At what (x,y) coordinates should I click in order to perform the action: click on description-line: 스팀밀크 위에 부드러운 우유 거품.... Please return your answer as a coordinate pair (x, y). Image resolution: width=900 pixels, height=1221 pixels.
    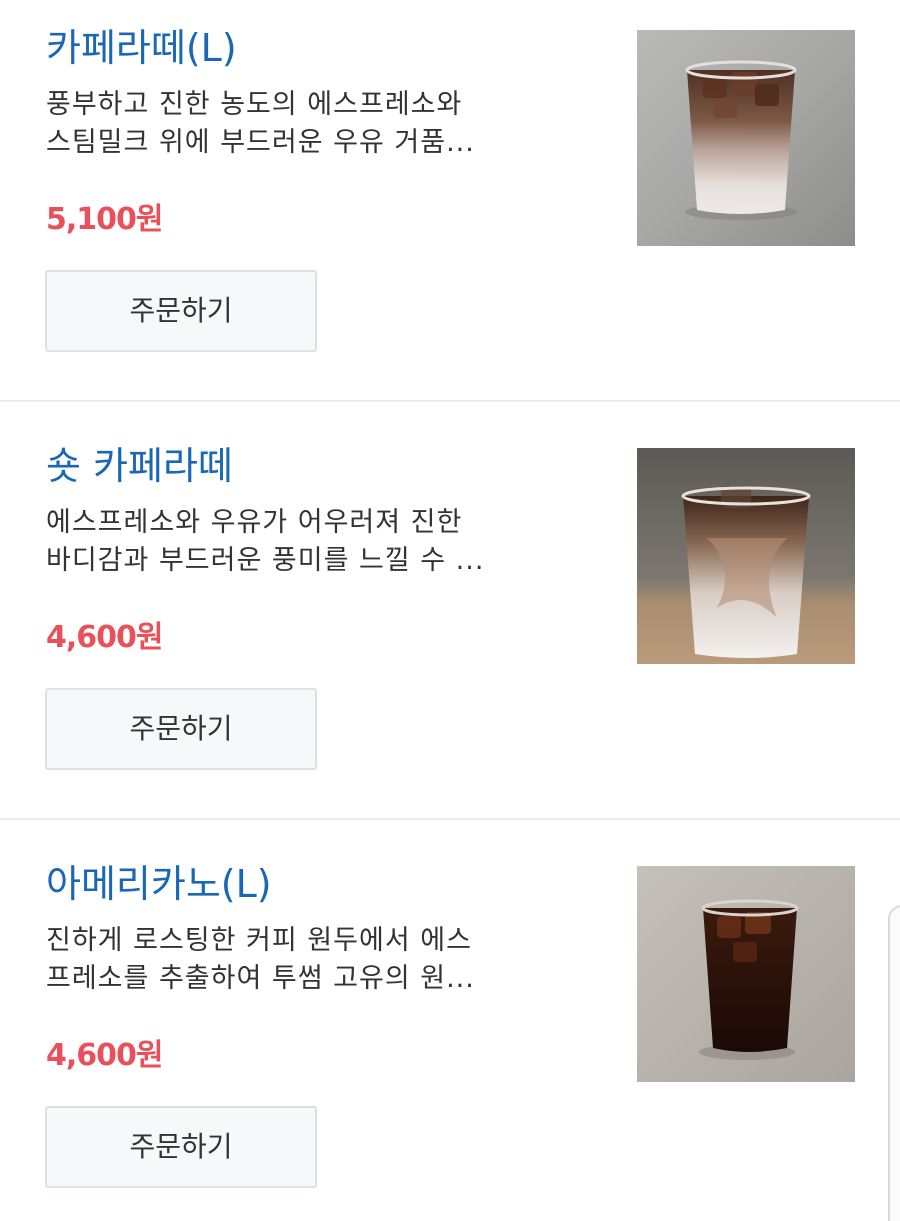
    Looking at the image, I should click on (260, 142).